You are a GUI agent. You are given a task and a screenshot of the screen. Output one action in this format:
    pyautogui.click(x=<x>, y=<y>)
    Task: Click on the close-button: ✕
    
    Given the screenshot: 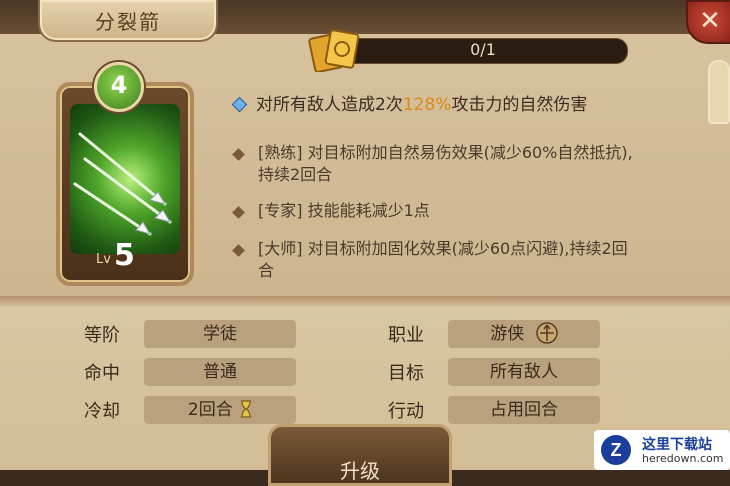 What is the action you would take?
    pyautogui.click(x=708, y=22)
    